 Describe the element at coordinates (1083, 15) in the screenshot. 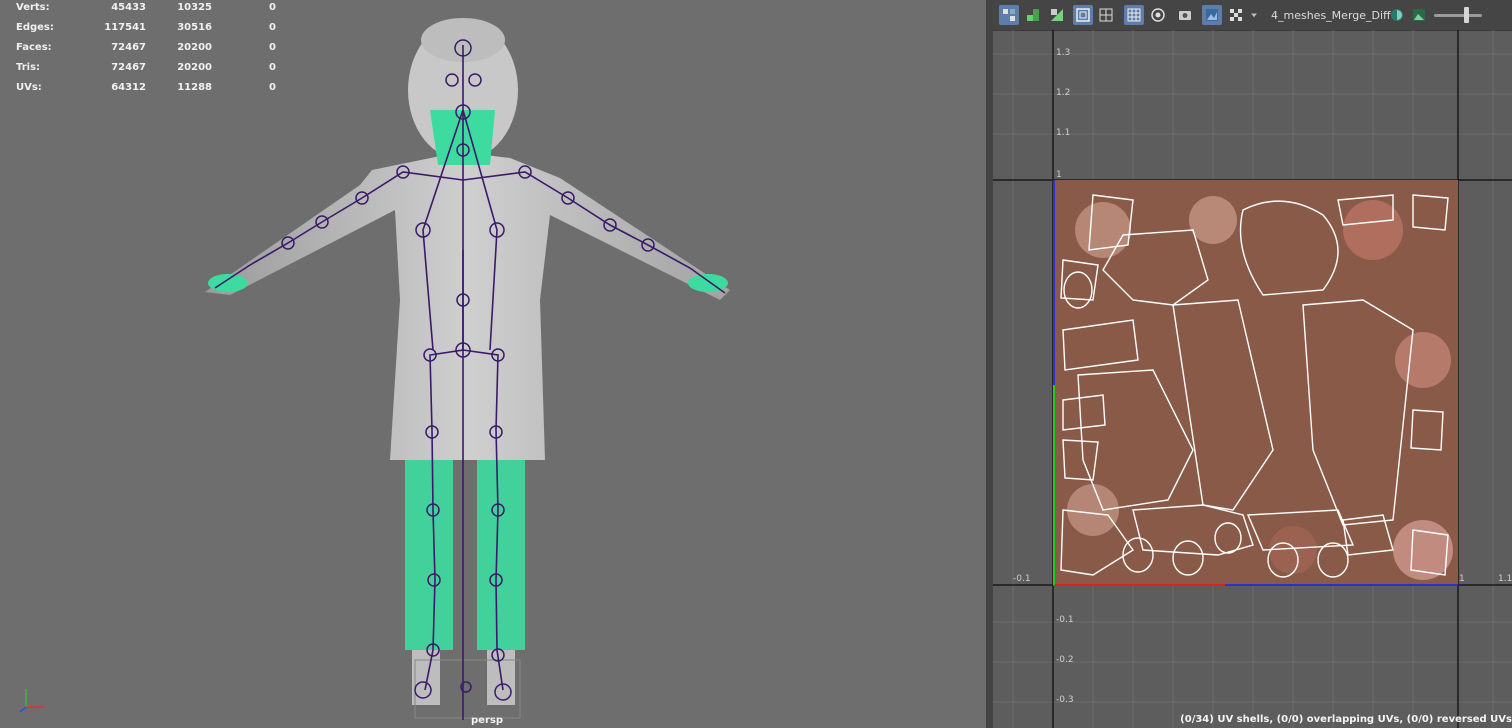

I see `frame-icon` at that location.